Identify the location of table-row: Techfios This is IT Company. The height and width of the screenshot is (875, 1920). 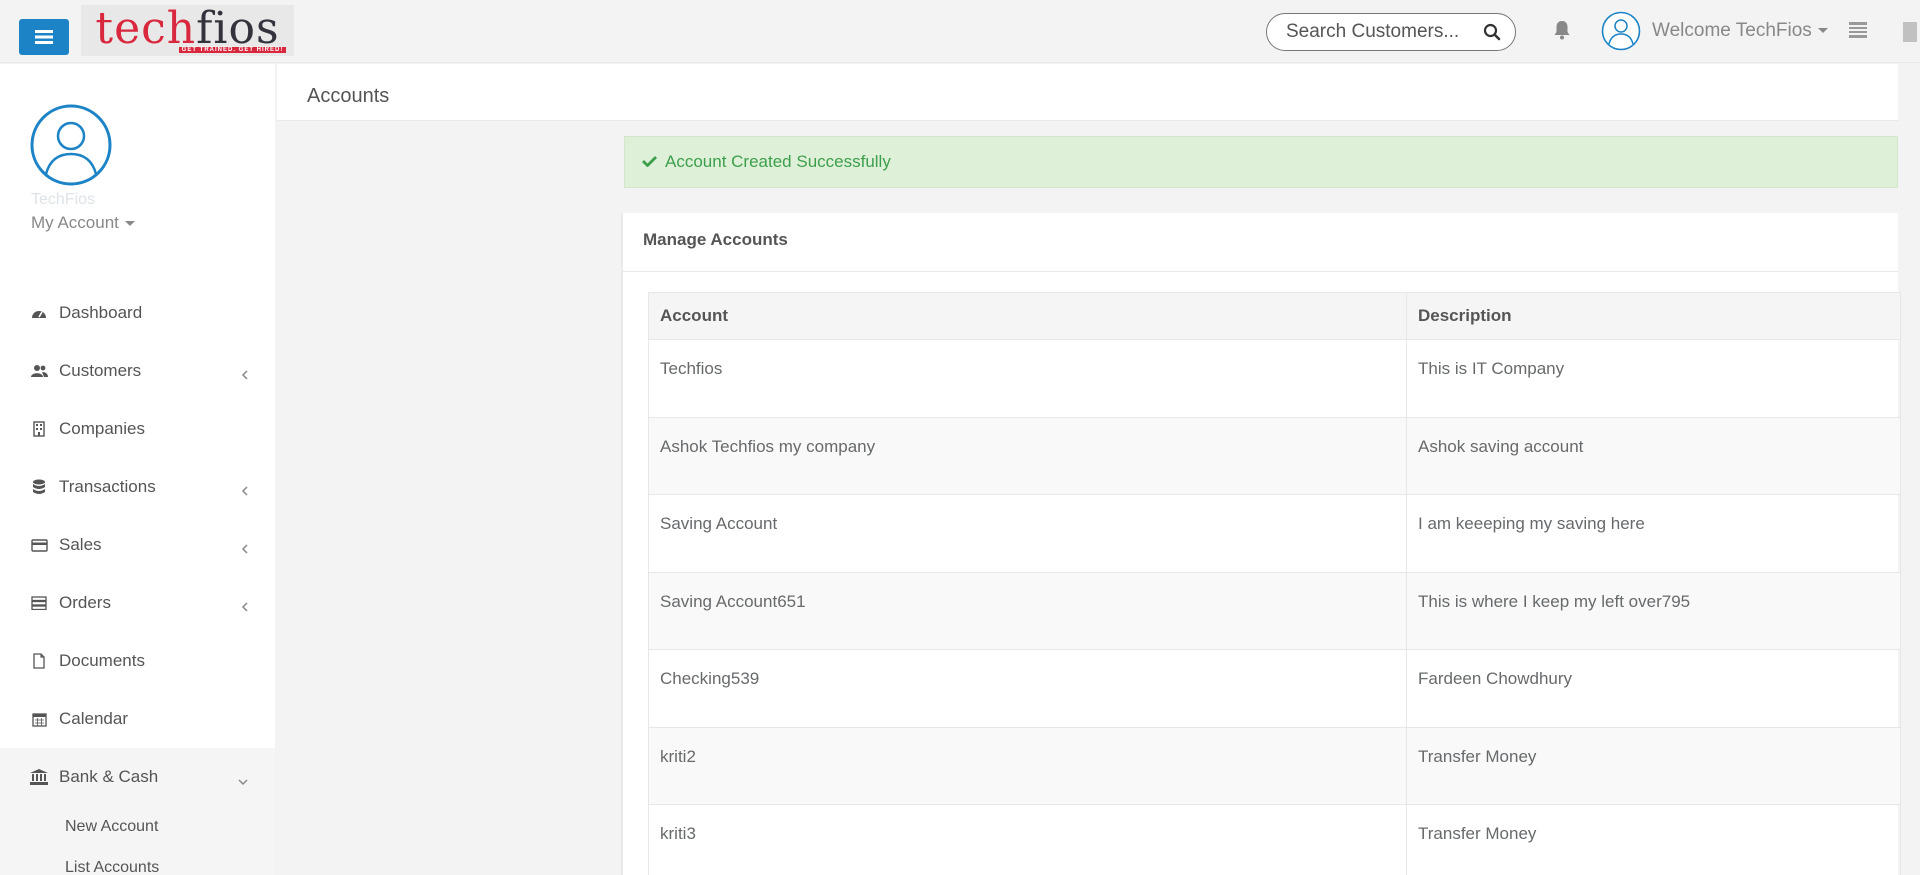
(1274, 378).